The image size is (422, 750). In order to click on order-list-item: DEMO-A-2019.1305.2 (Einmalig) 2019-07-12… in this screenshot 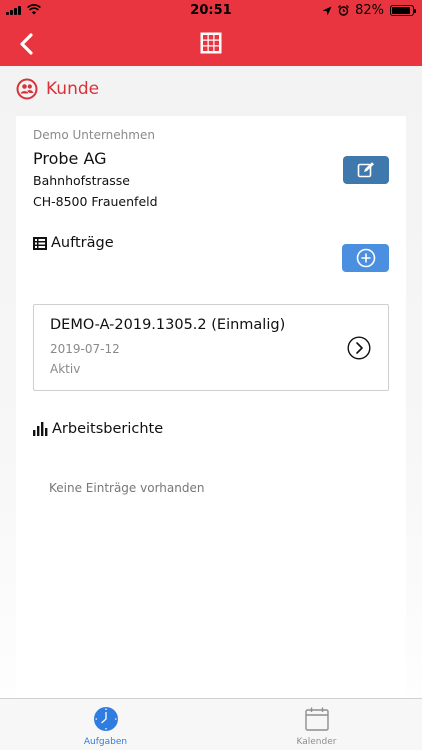, I will do `click(211, 347)`.